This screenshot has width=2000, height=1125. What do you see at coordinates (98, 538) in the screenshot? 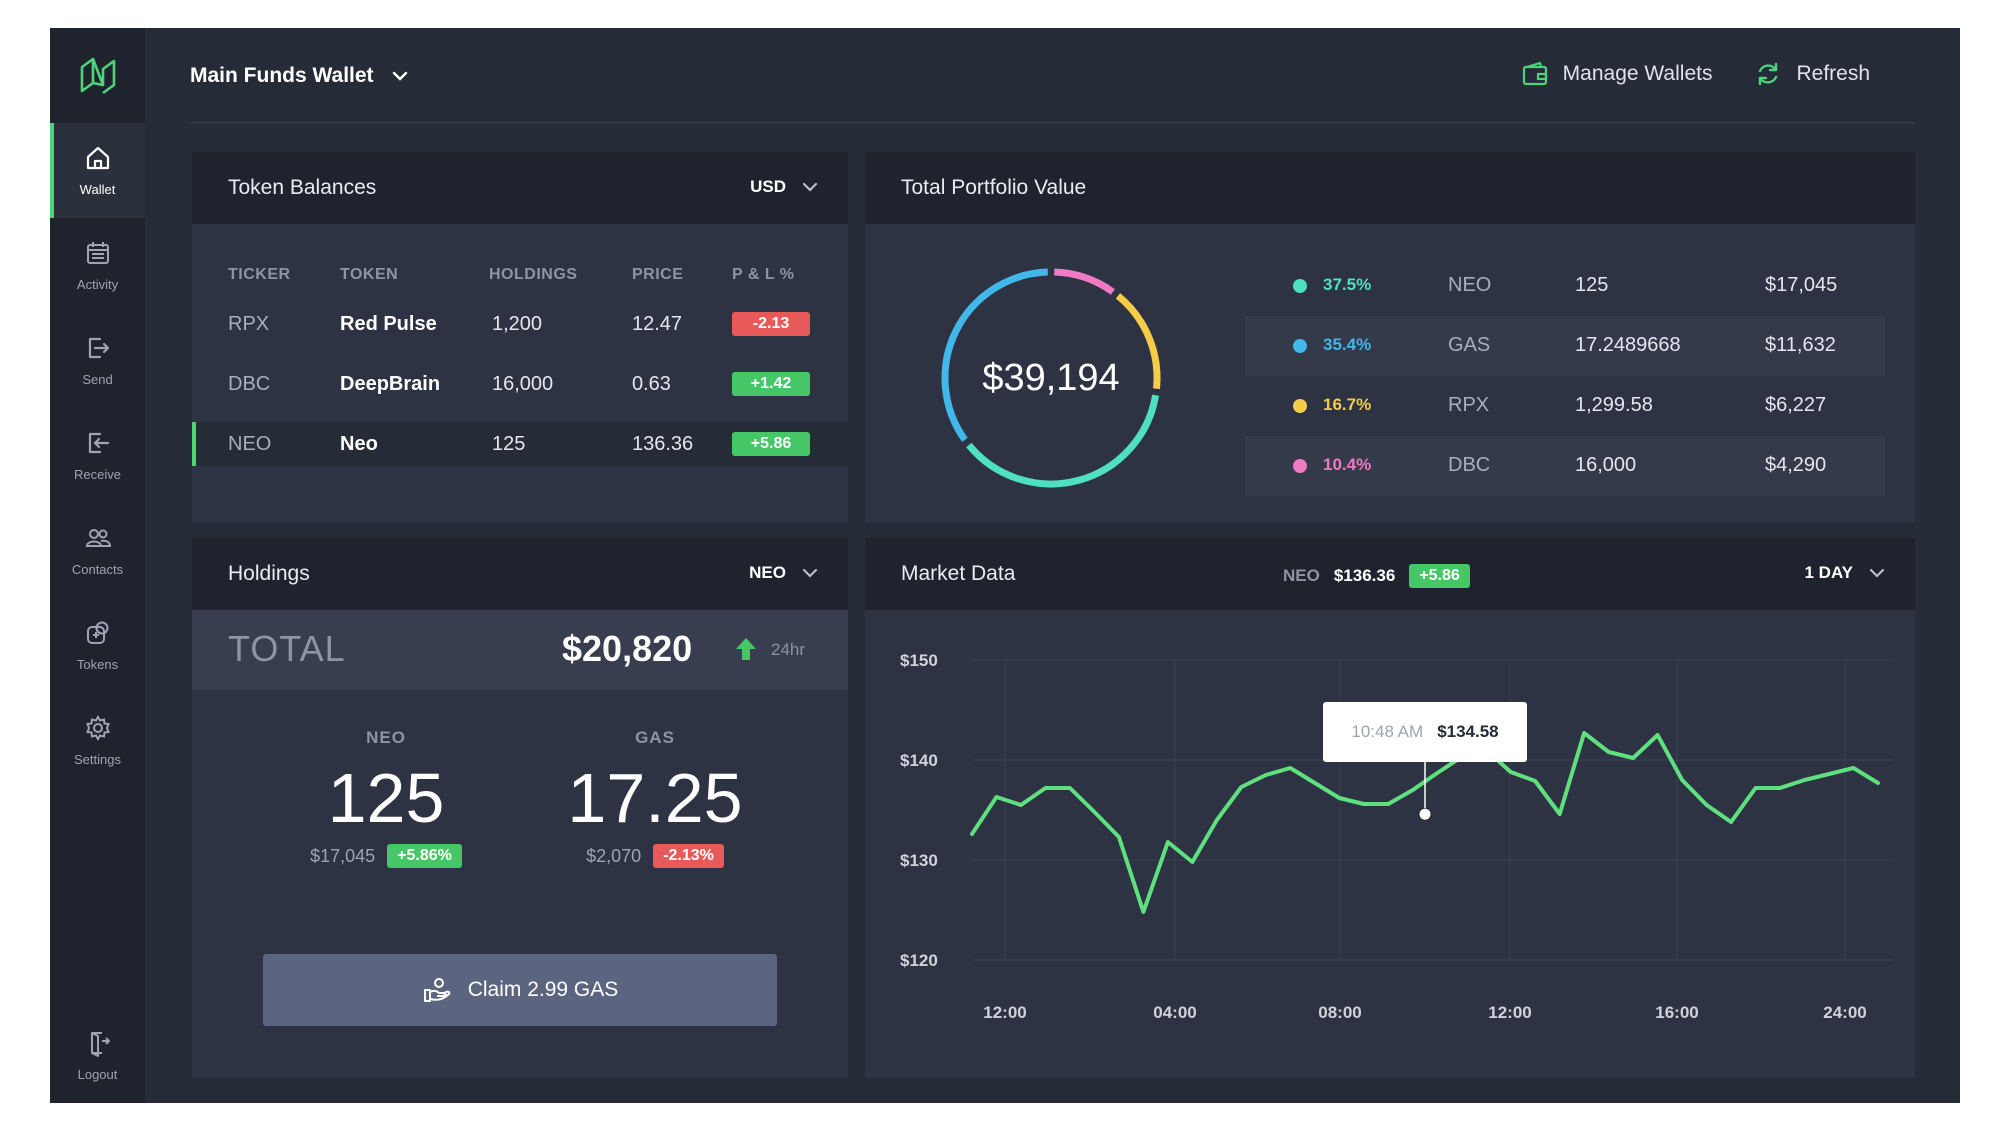
I see `contacts-icon` at bounding box center [98, 538].